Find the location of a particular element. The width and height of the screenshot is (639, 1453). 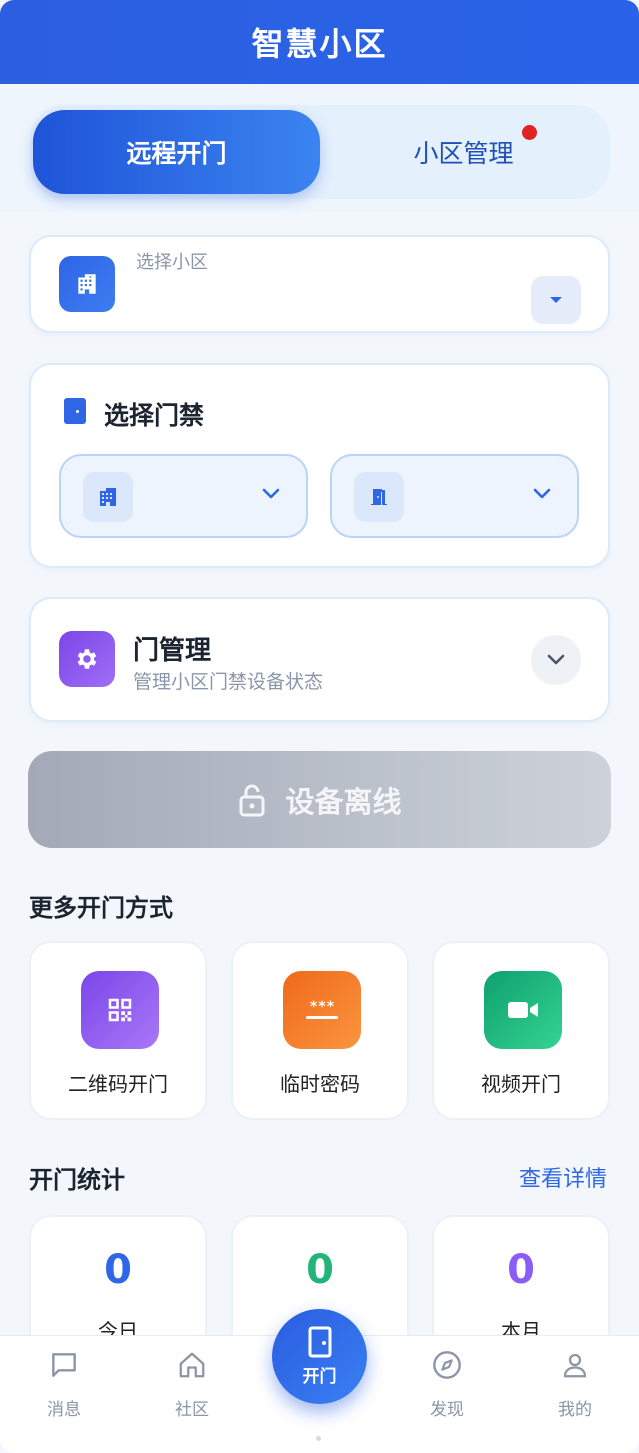

gear-icon is located at coordinates (87, 659).